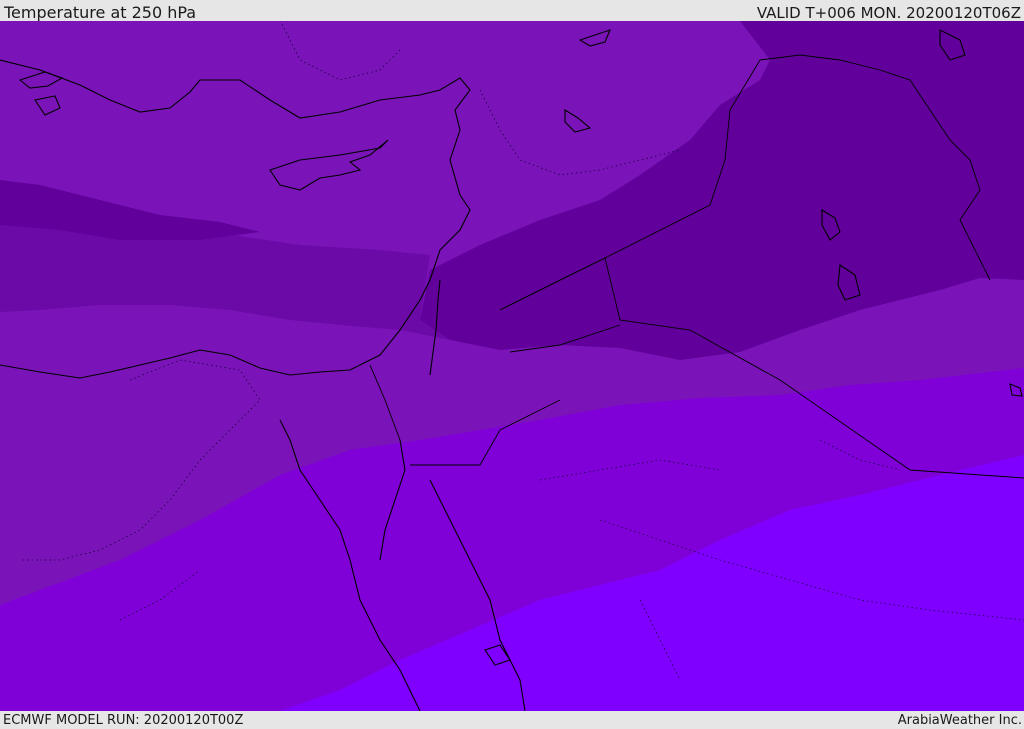 The height and width of the screenshot is (729, 1024). What do you see at coordinates (123, 720) in the screenshot?
I see `model-run: ECMWF MODEL RUN: 20200120T00Z` at bounding box center [123, 720].